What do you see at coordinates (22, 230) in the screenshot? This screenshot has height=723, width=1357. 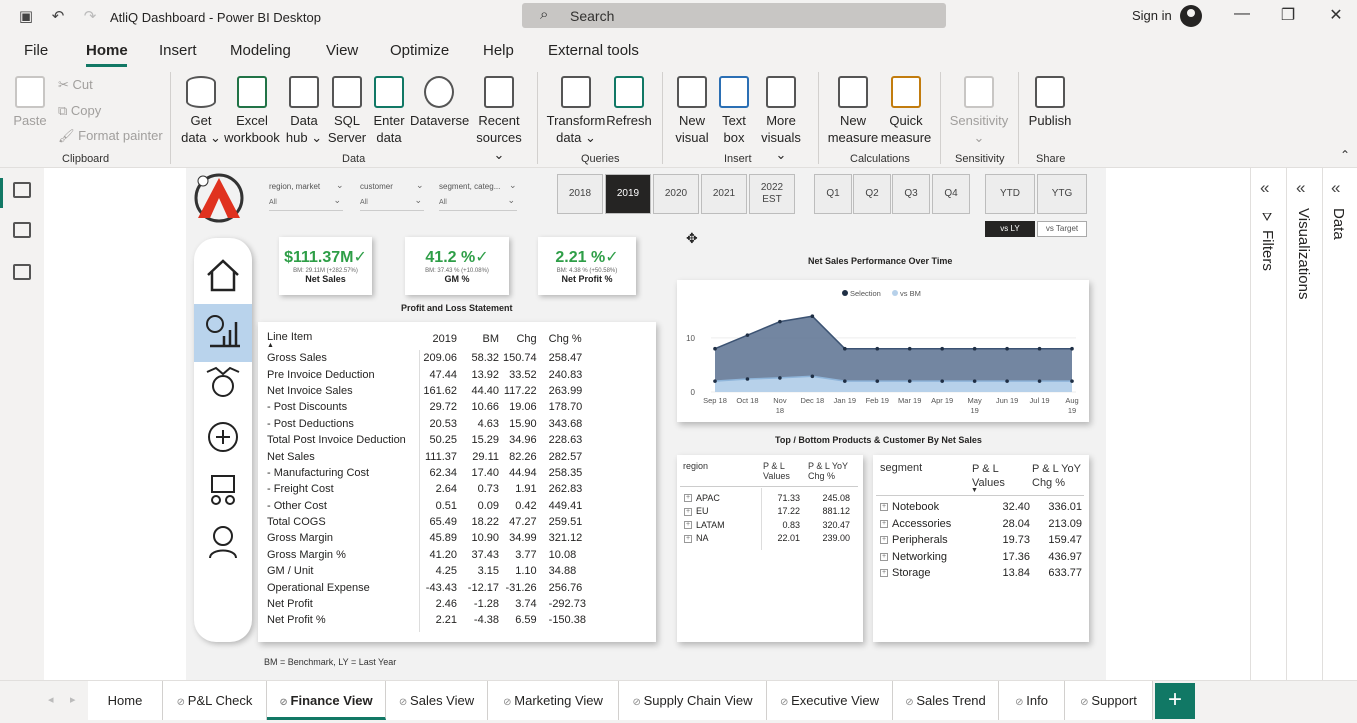 I see `table-view-icon` at bounding box center [22, 230].